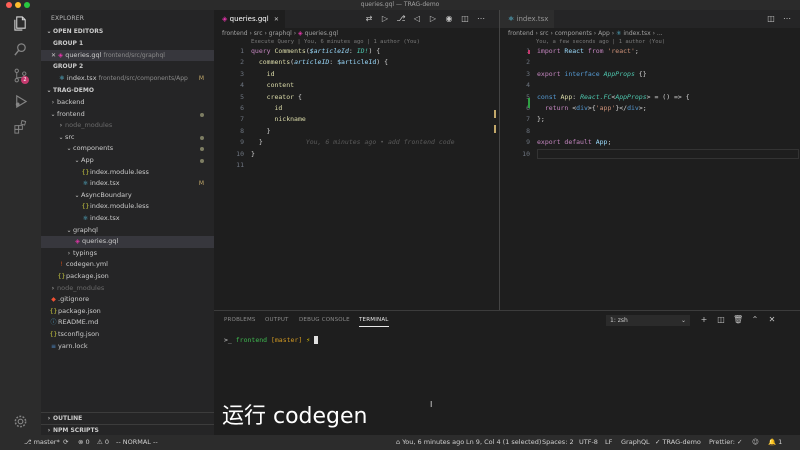 The width and height of the screenshot is (800, 450). I want to click on tree-folder: ⌄graphql, so click(127, 231).